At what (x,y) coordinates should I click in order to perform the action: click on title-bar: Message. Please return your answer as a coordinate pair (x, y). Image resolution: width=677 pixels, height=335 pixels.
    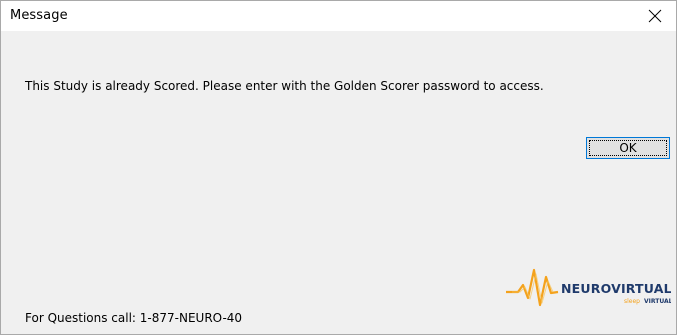
    Looking at the image, I should click on (338, 16).